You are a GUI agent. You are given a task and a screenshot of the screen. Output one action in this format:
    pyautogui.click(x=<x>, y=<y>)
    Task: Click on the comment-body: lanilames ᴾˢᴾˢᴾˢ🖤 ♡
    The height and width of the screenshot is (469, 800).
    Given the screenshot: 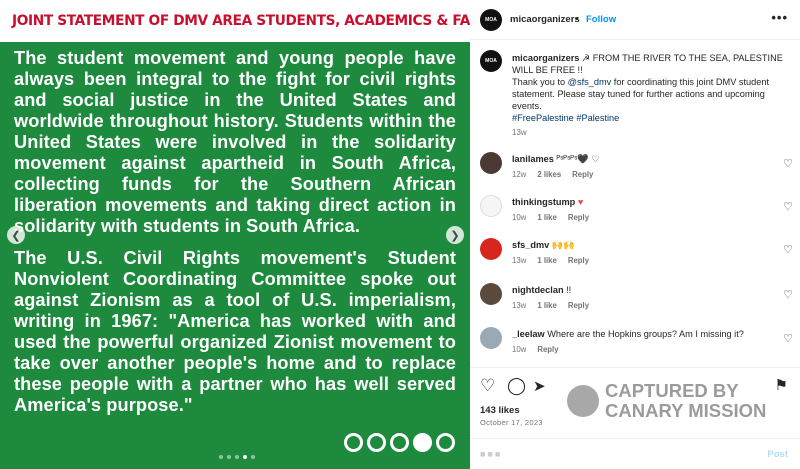 What is the action you would take?
    pyautogui.click(x=556, y=159)
    